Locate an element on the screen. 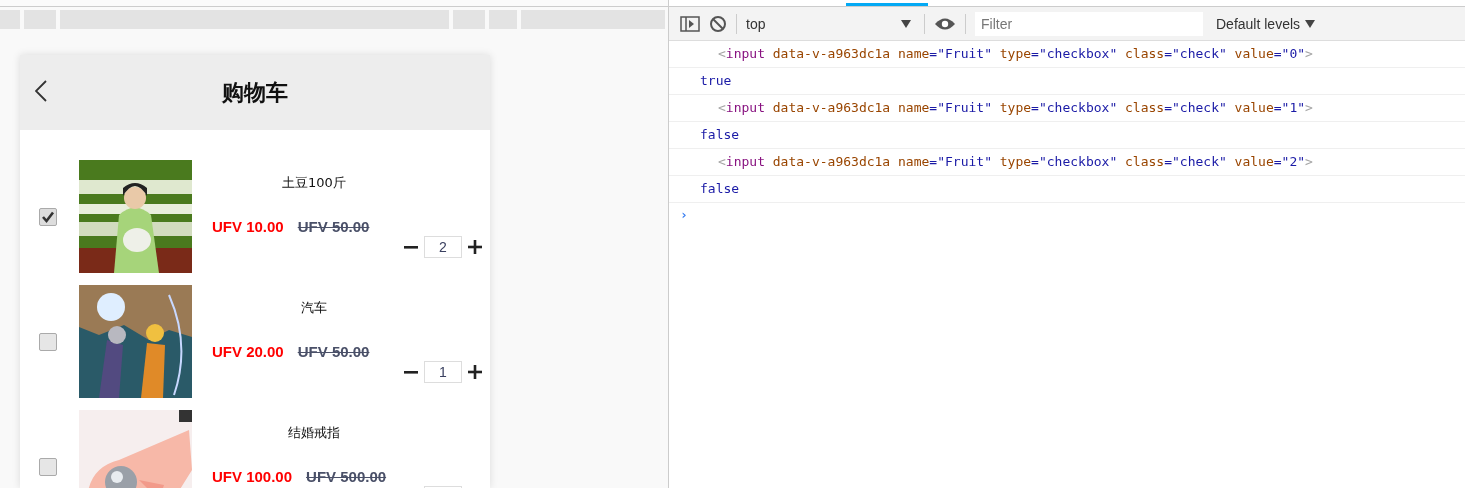 The width and height of the screenshot is (1465, 488). context-dropdown: top is located at coordinates (830, 23).